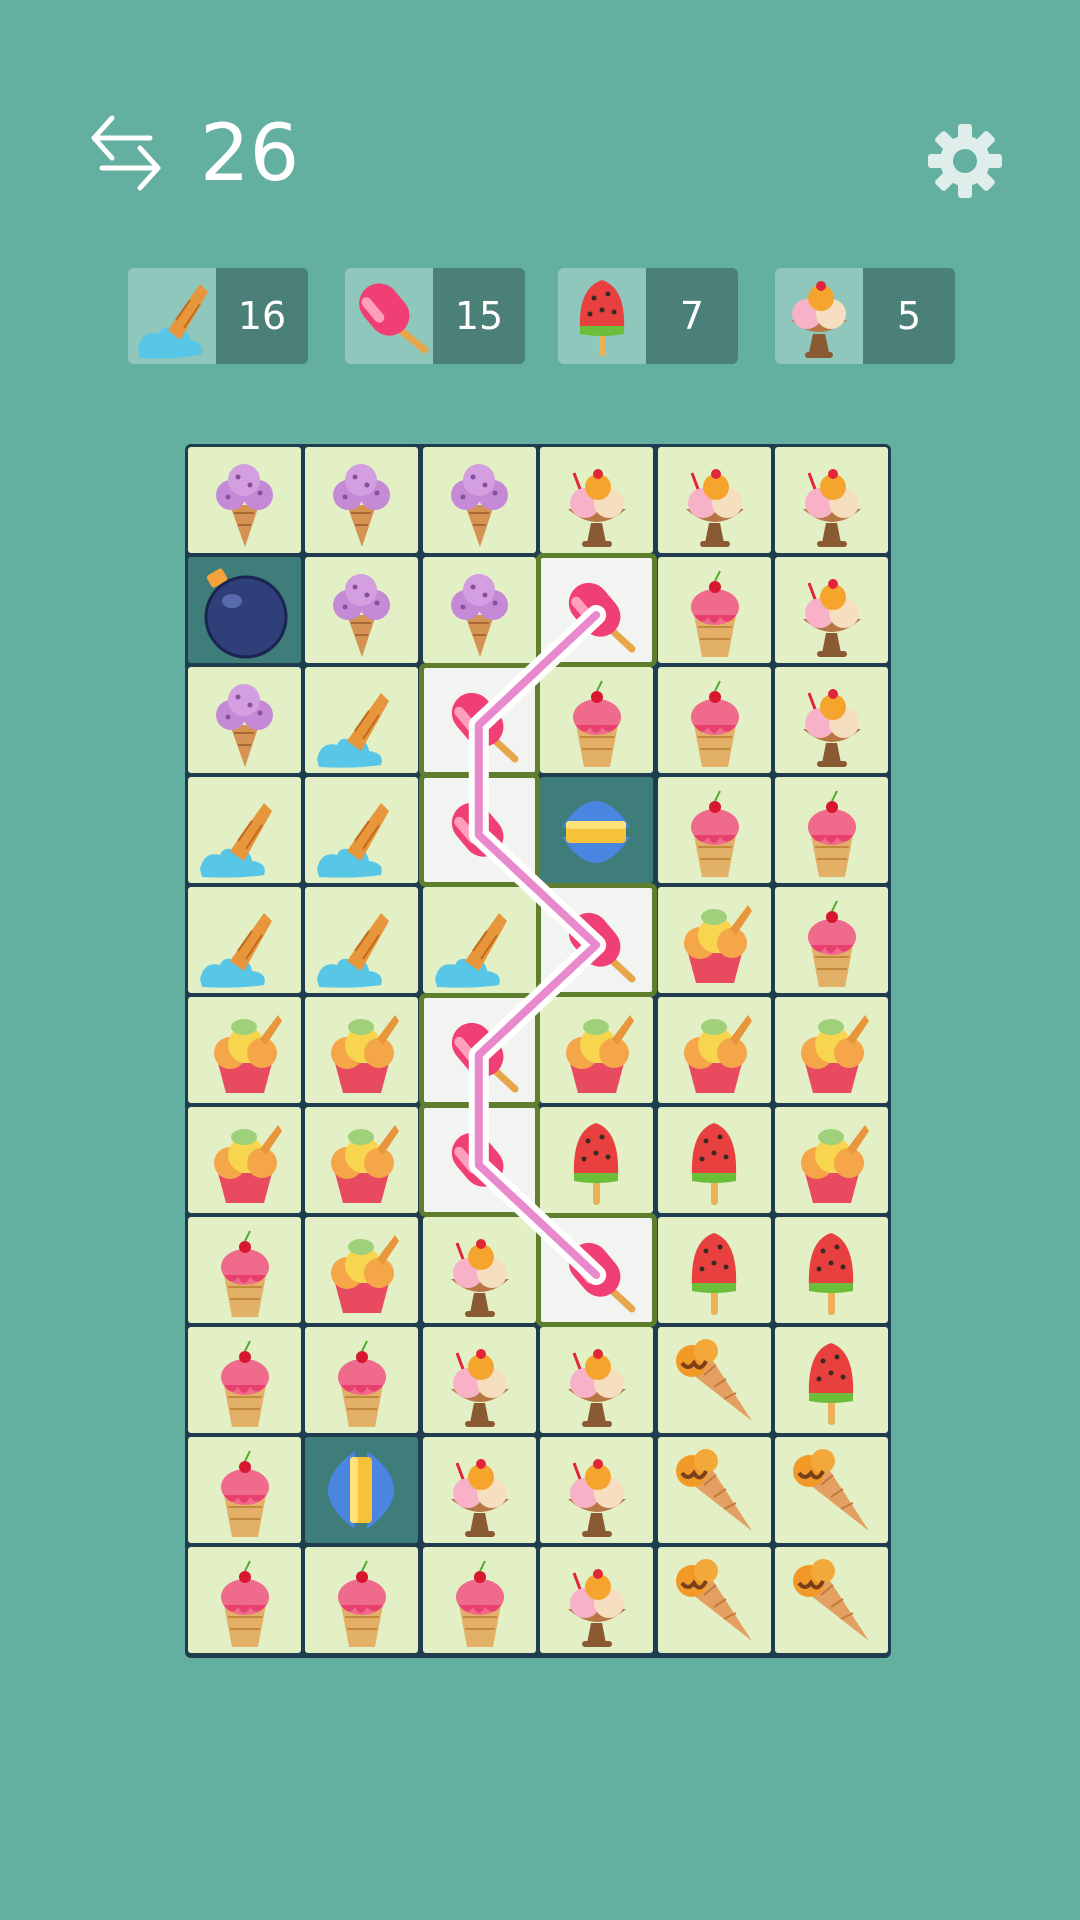 Image resolution: width=1080 pixels, height=1920 pixels. Describe the element at coordinates (596, 1164) in the screenshot. I see `watermelon-pop-icon` at that location.